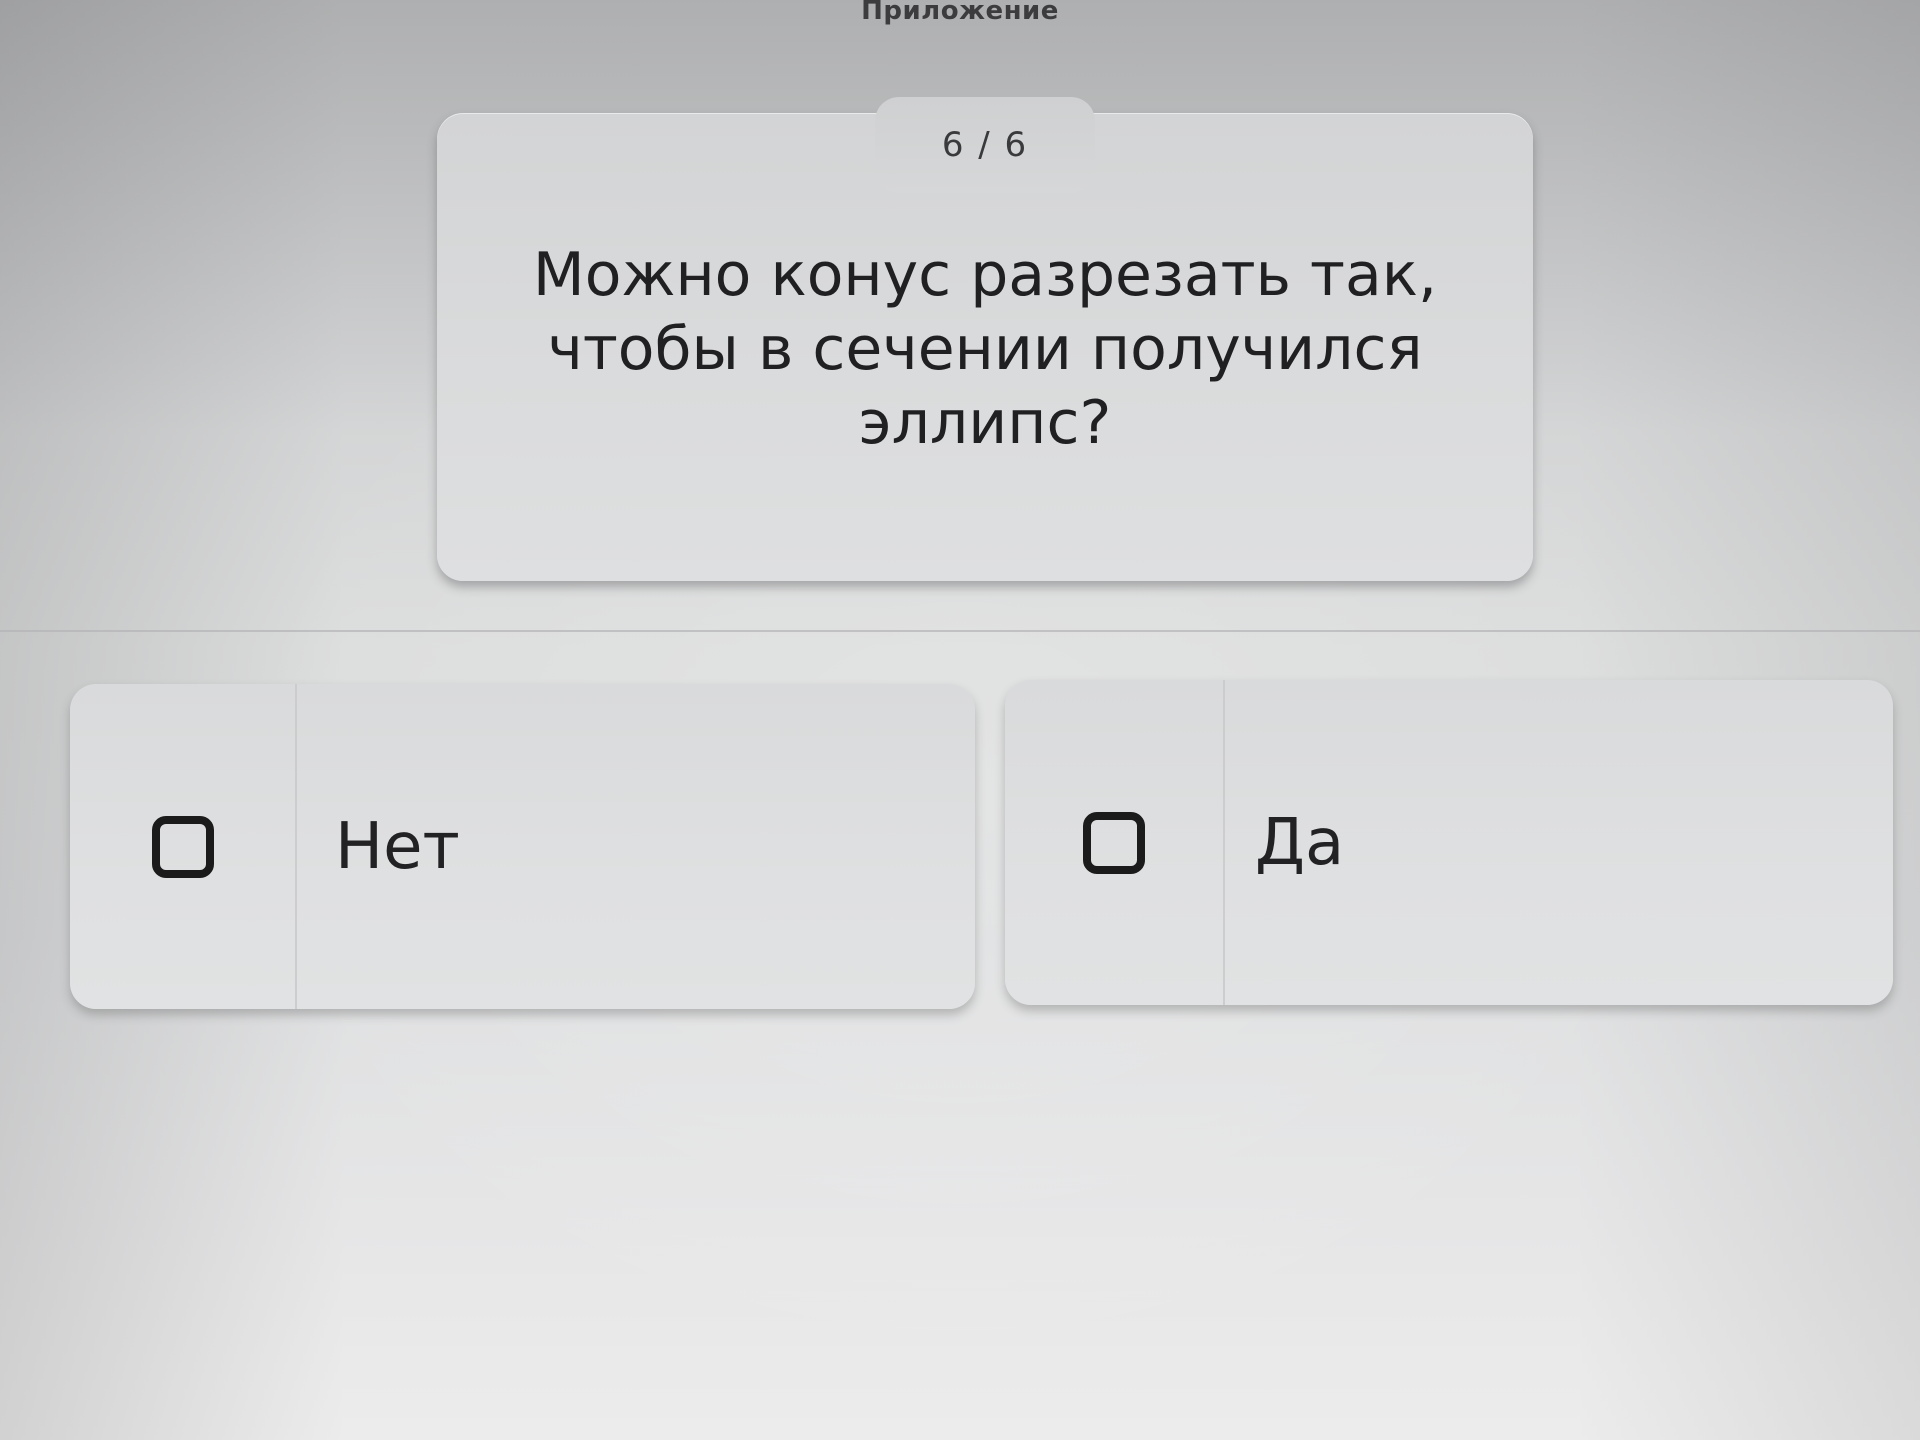 The image size is (1920, 1440). Describe the element at coordinates (522, 846) in the screenshot. I see `answer-option-no: Нет` at that location.